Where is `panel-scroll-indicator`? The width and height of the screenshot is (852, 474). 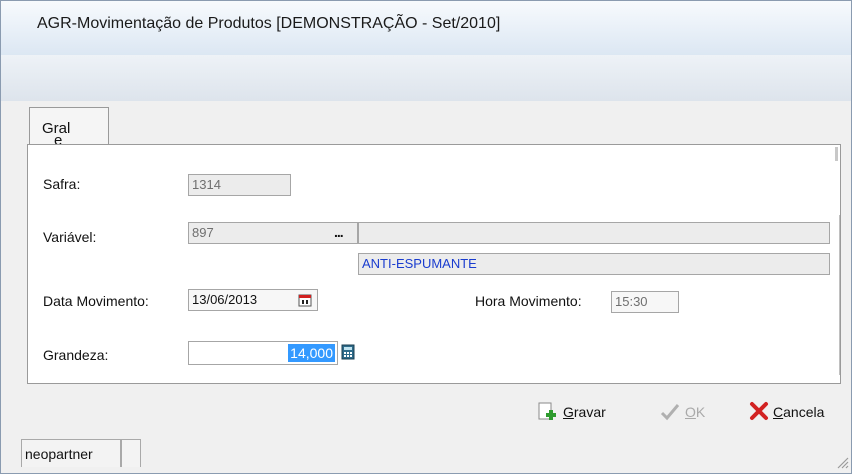 panel-scroll-indicator is located at coordinates (836, 154).